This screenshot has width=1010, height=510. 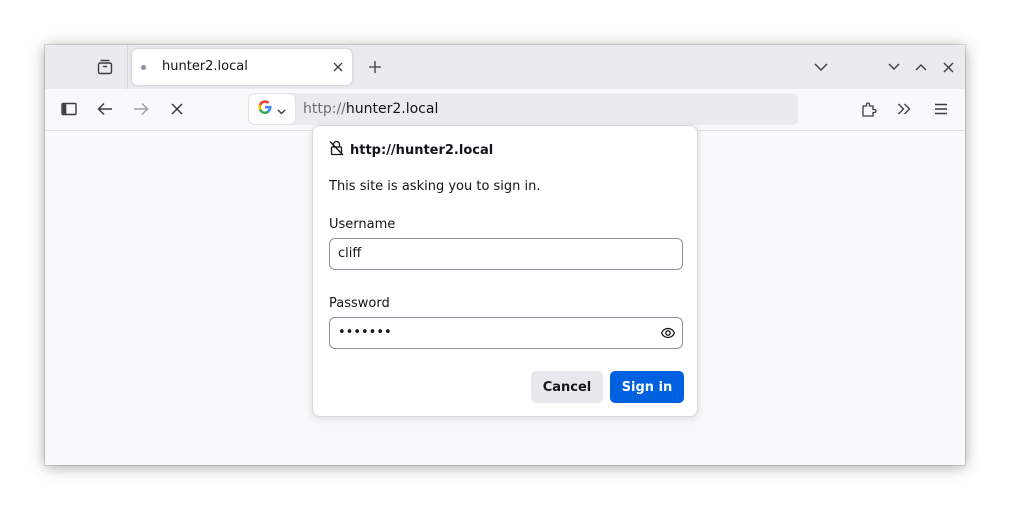 I want to click on back-arrow-icon, so click(x=105, y=109).